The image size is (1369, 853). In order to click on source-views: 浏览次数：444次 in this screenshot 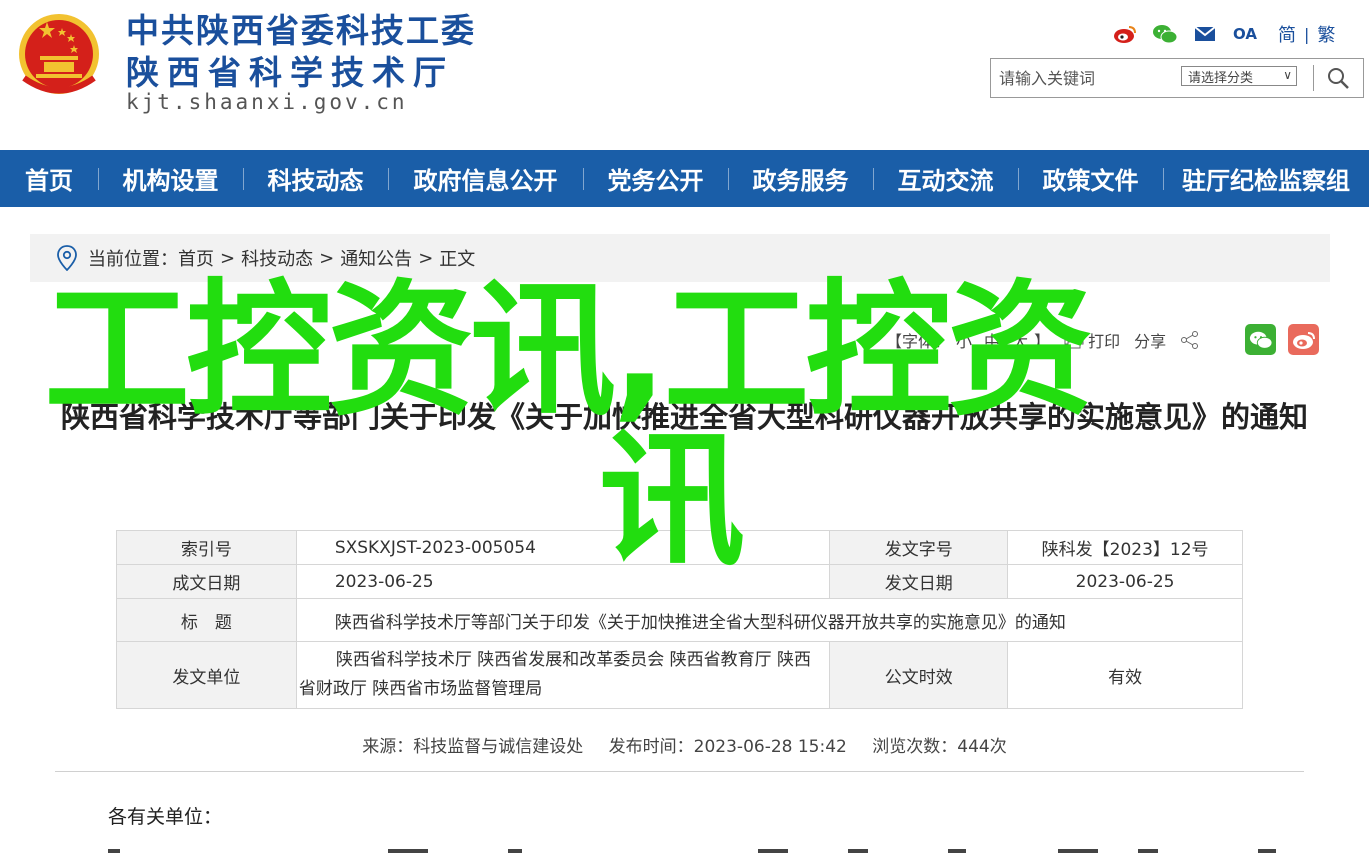, I will do `click(939, 747)`.